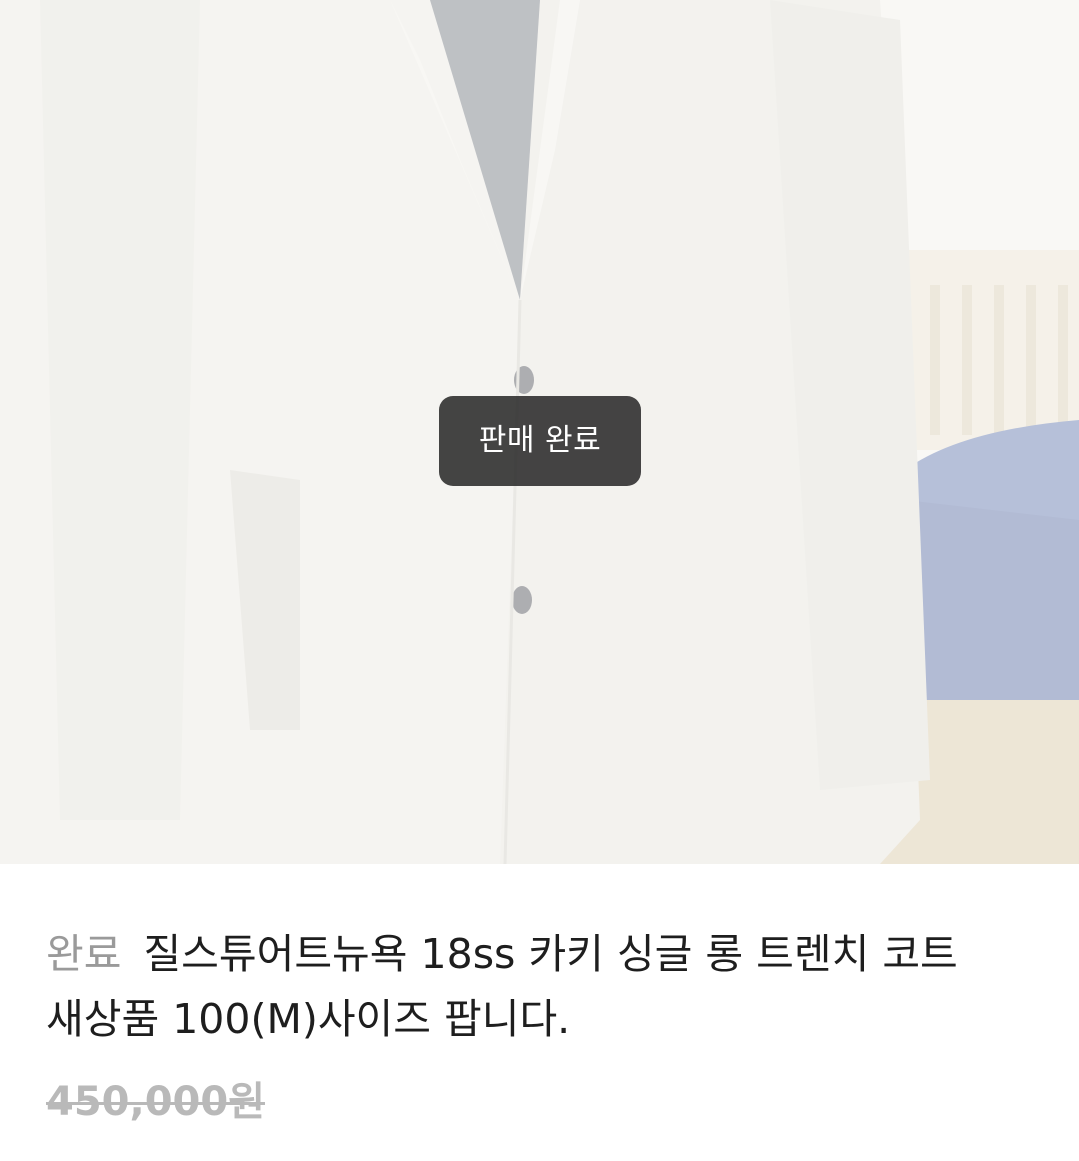 This screenshot has height=1161, width=1079. Describe the element at coordinates (155, 1102) in the screenshot. I see `product-price: 450,000원` at that location.